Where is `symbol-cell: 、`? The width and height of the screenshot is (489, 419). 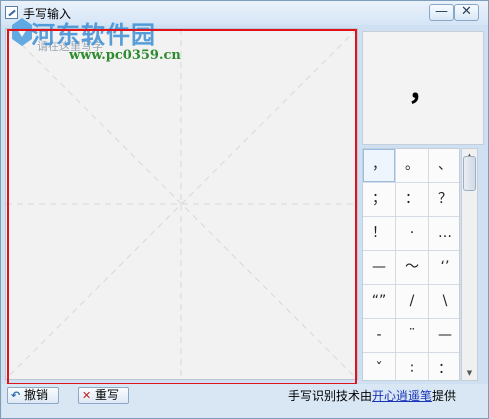
symbol-cell: 、 is located at coordinates (444, 165).